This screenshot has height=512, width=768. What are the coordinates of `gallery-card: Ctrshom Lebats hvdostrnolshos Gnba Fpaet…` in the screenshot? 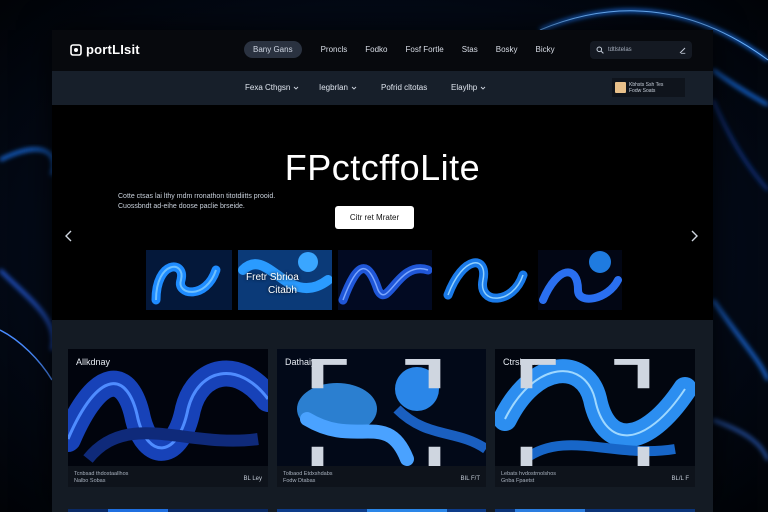 It's located at (595, 418).